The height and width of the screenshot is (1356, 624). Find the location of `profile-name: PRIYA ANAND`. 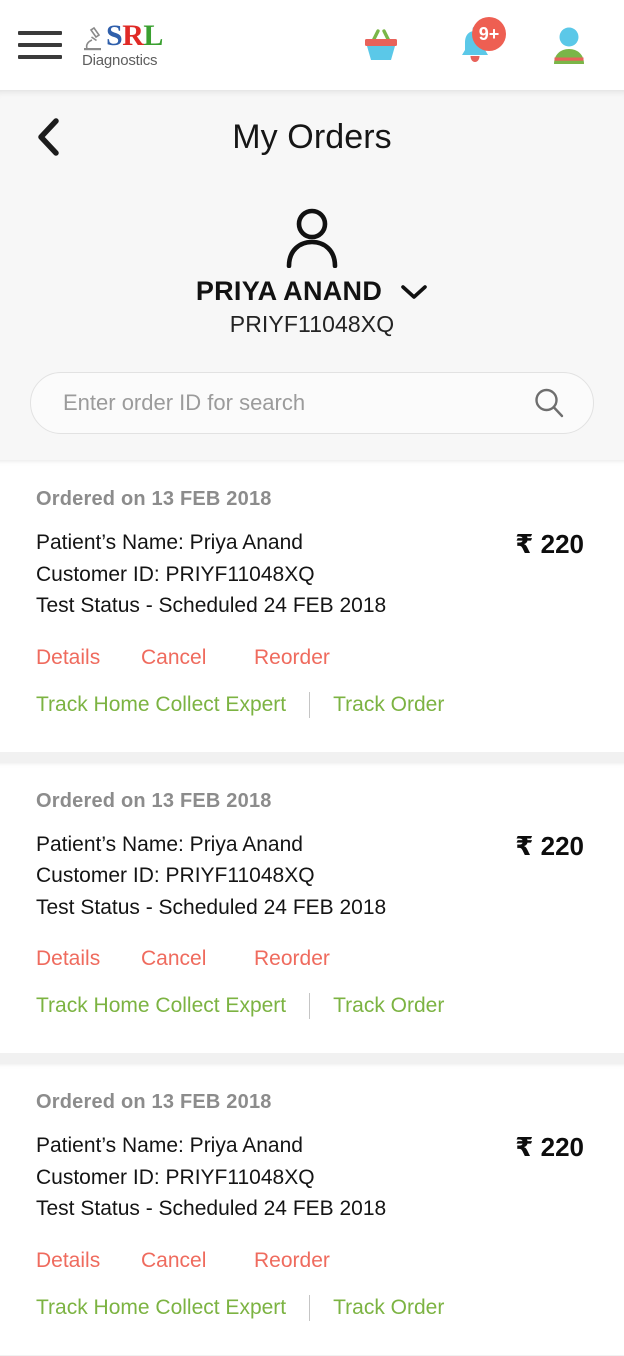

profile-name: PRIYA ANAND is located at coordinates (289, 291).